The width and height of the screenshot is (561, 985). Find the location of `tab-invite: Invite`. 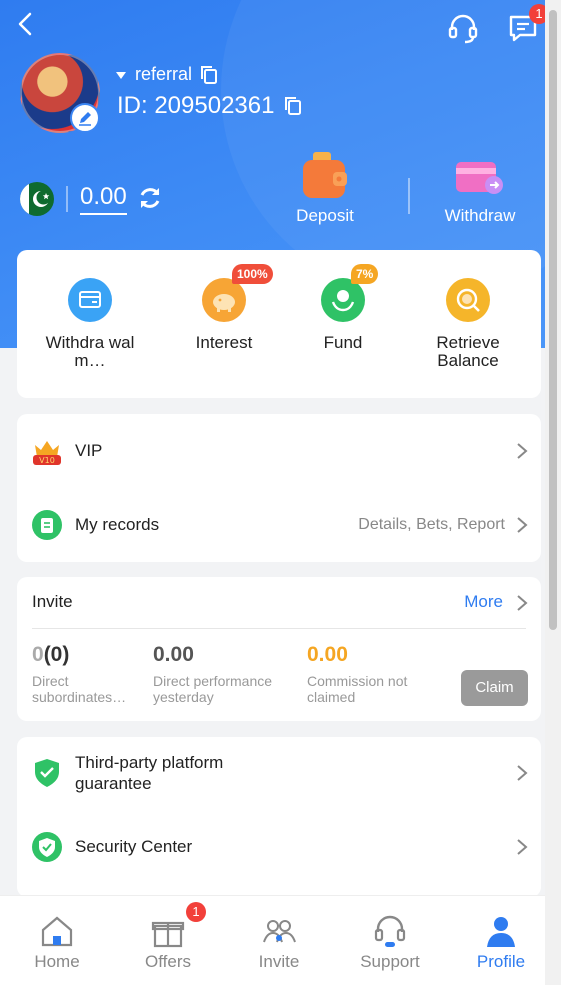

tab-invite: Invite is located at coordinates (279, 943).